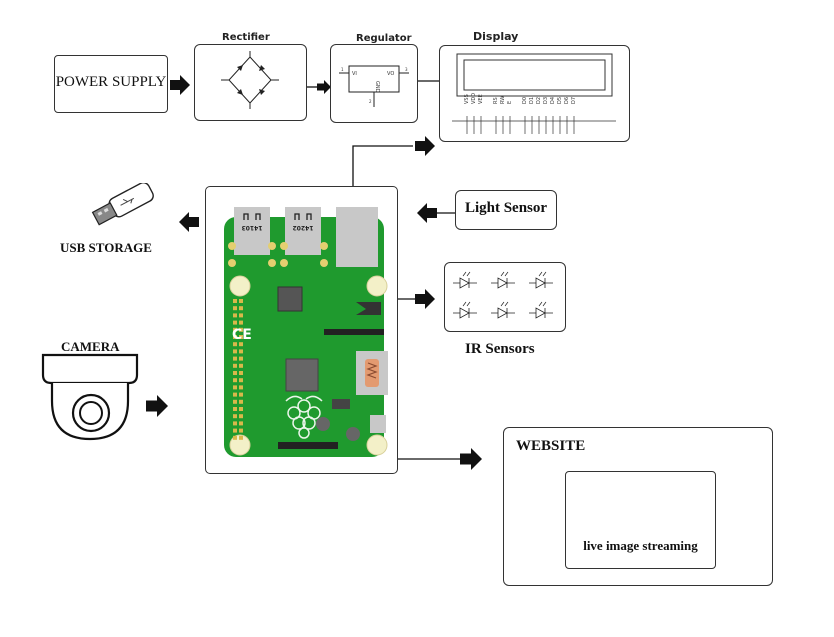 This screenshot has height=637, width=834. I want to click on usb-port-1-text: 14103, so click(252, 227).